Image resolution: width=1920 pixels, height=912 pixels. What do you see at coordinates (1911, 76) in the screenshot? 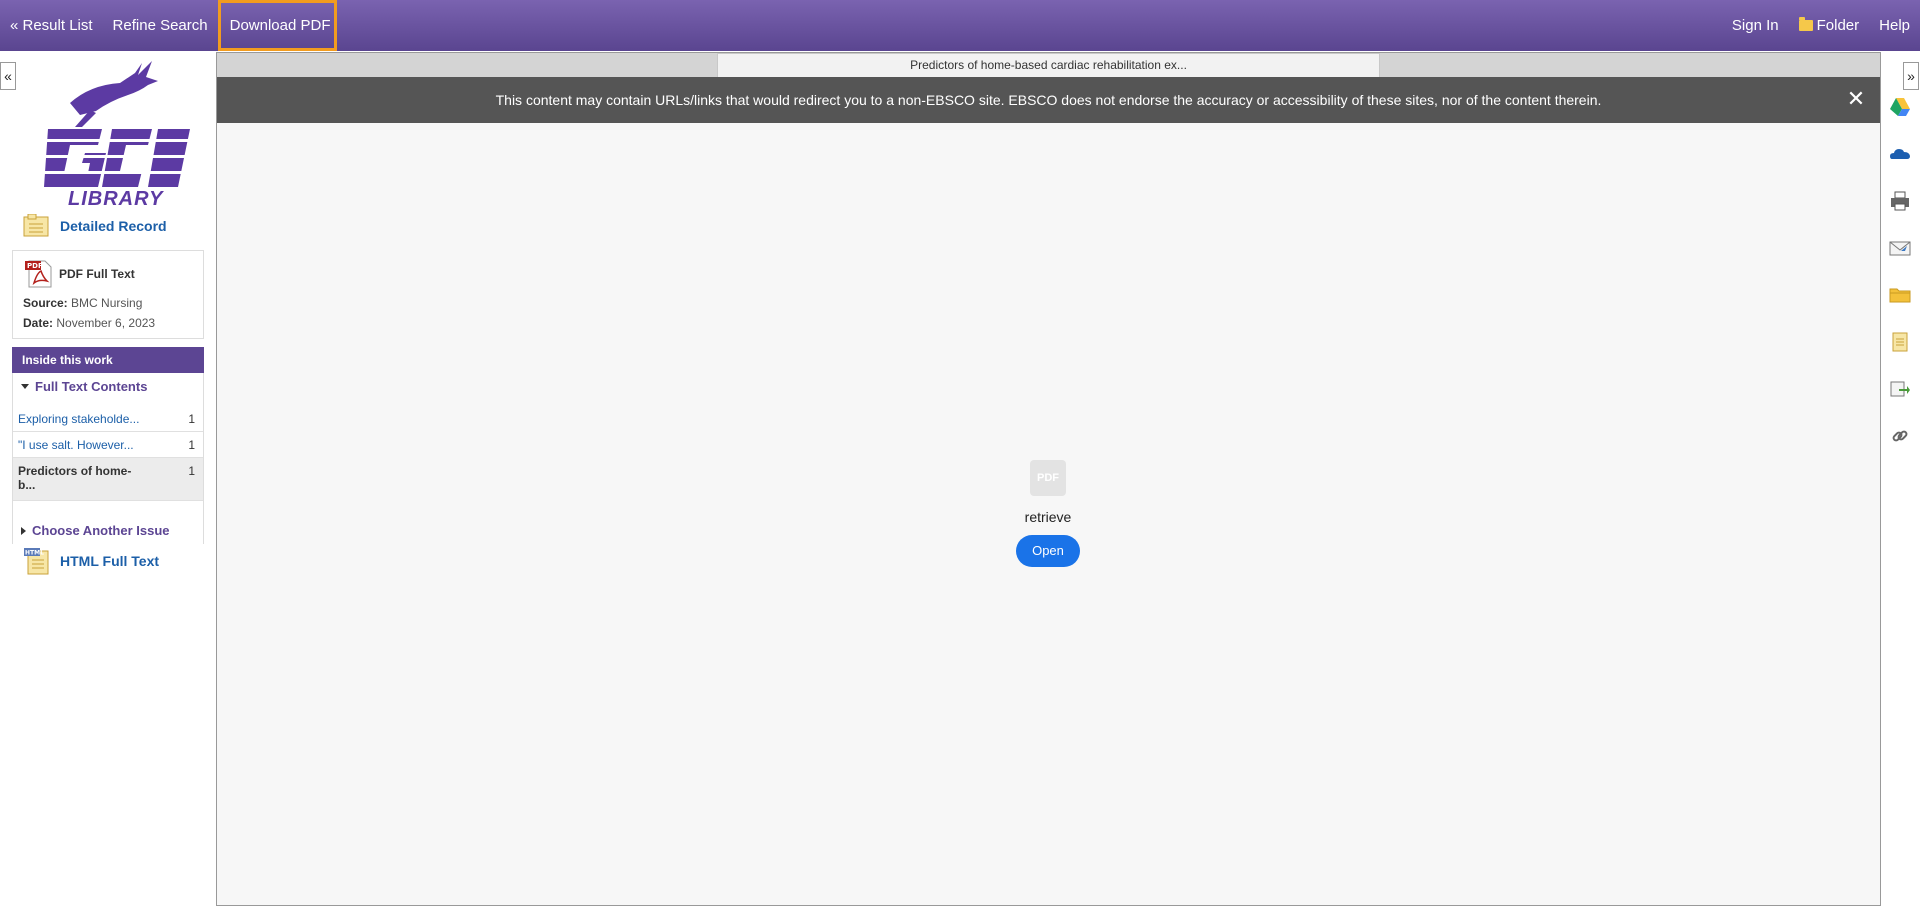
I see `collapse-right-panel-button: »` at bounding box center [1911, 76].